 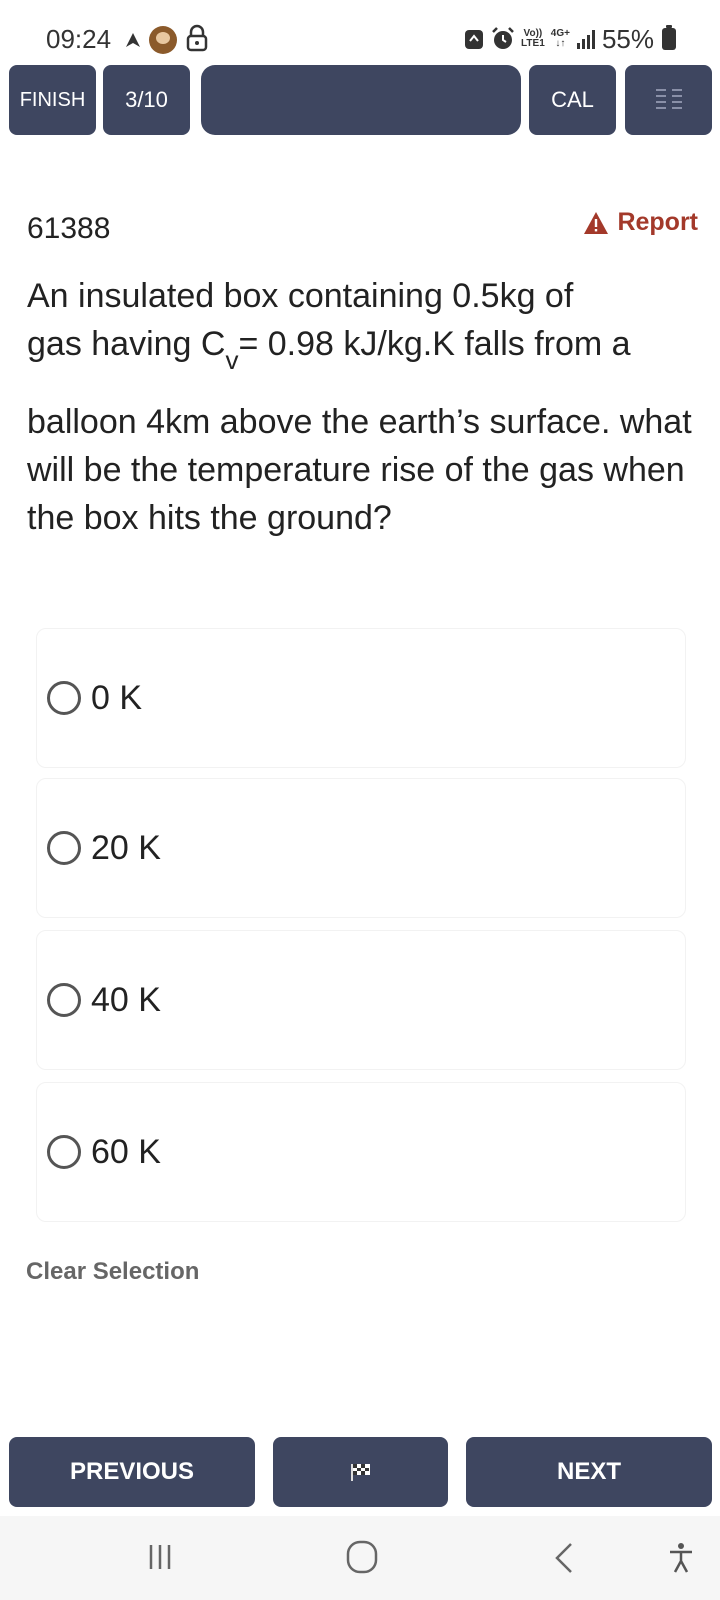 I want to click on report-button: Report, so click(x=640, y=222).